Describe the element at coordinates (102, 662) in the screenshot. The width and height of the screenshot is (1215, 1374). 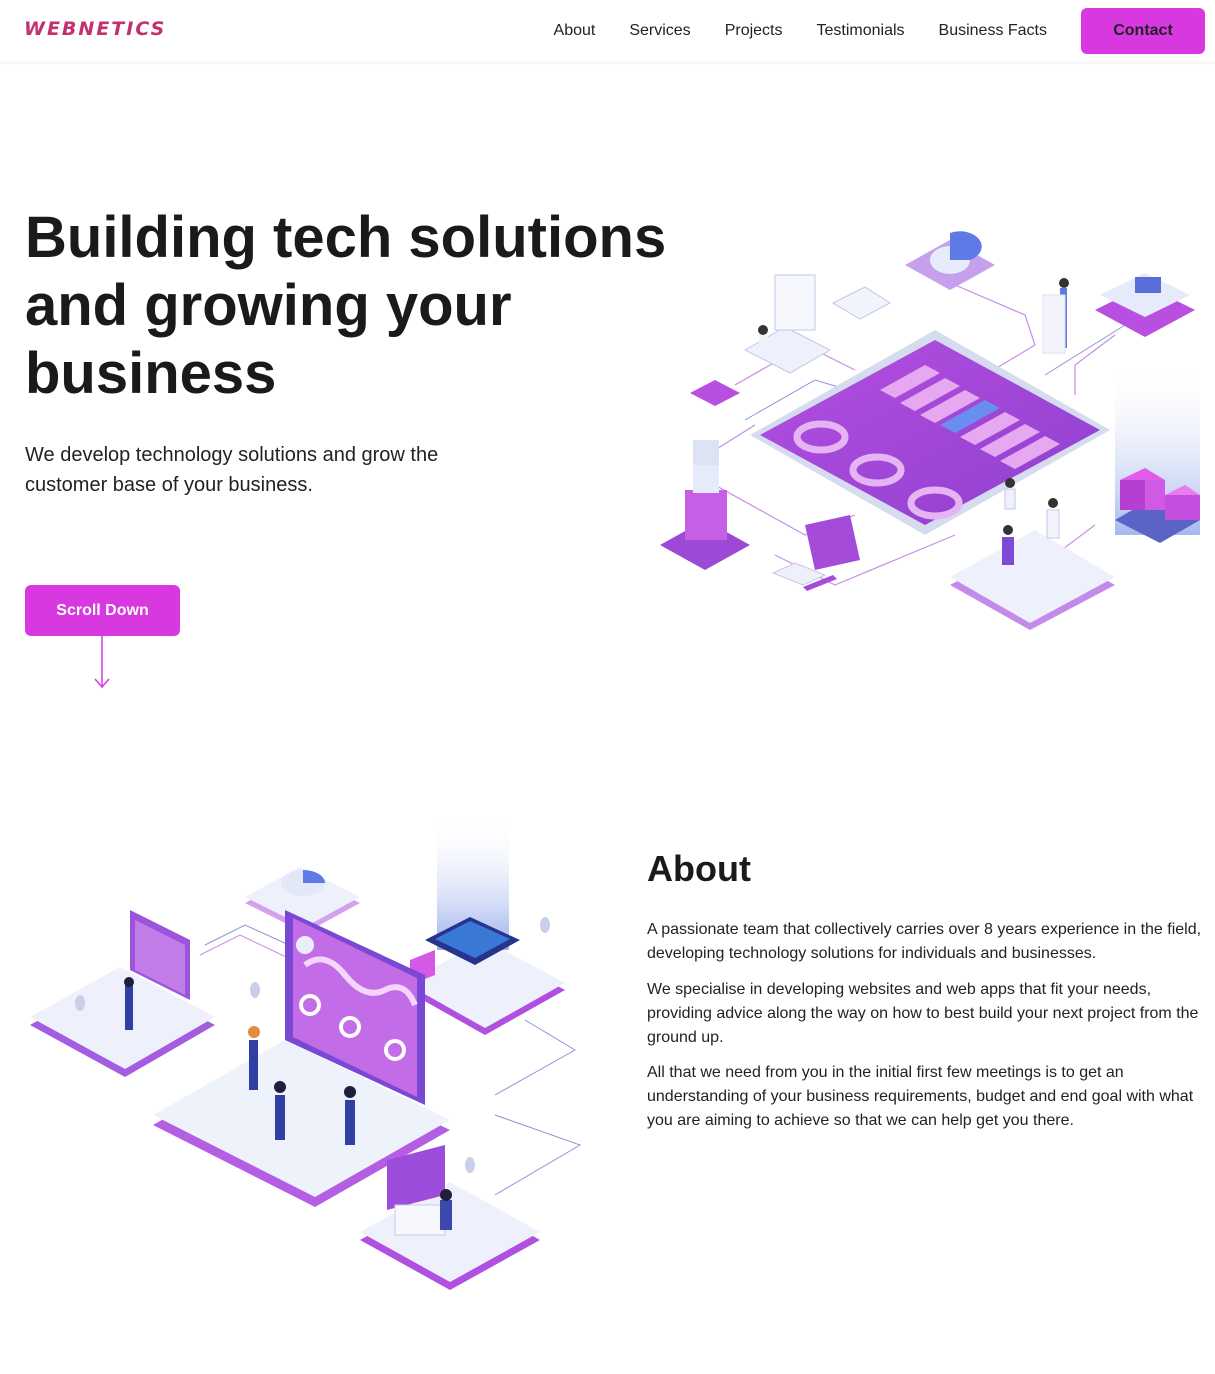
I see `arrow-down-icon` at that location.